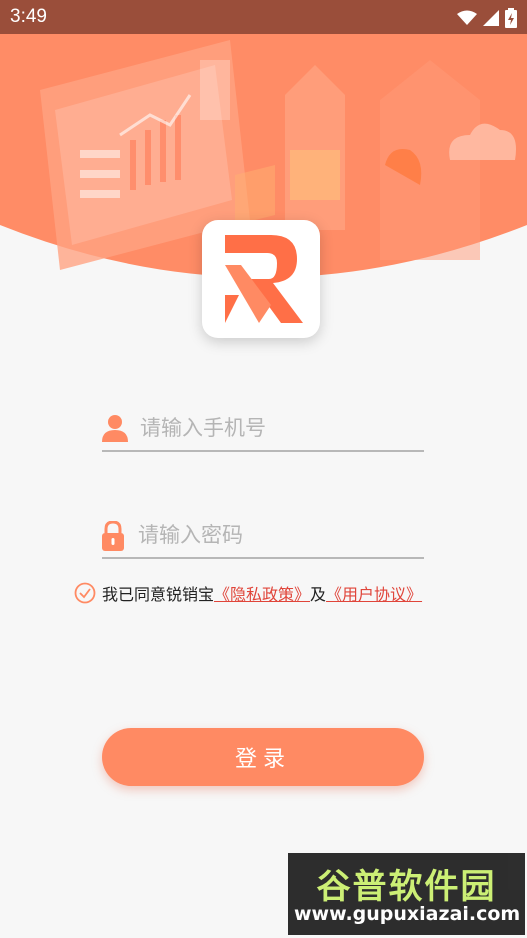 The height and width of the screenshot is (938, 527). I want to click on phone-input, so click(280, 428).